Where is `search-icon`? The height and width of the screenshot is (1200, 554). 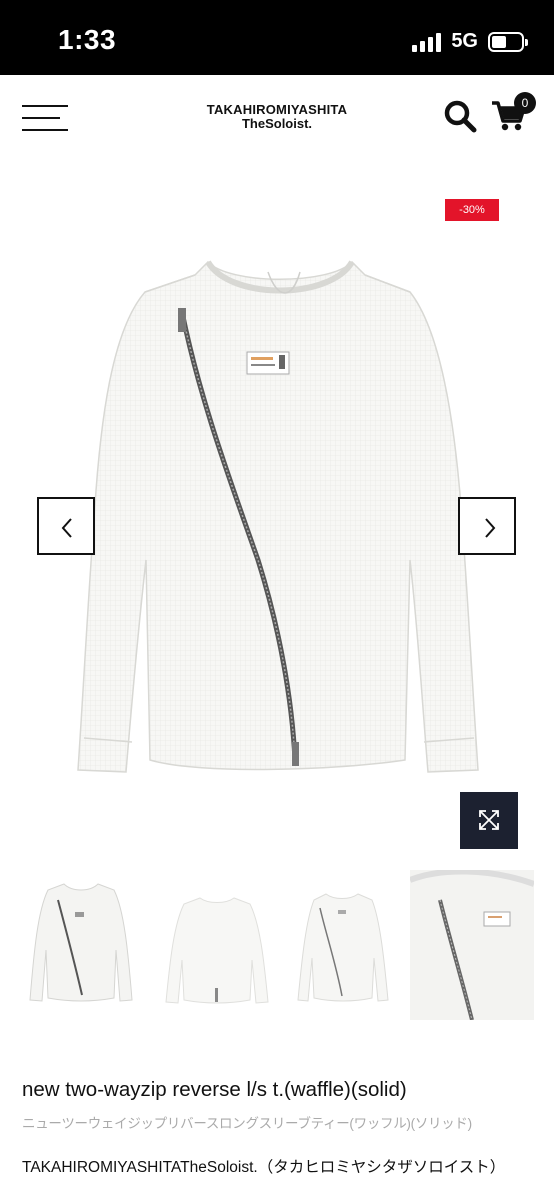 search-icon is located at coordinates (460, 116).